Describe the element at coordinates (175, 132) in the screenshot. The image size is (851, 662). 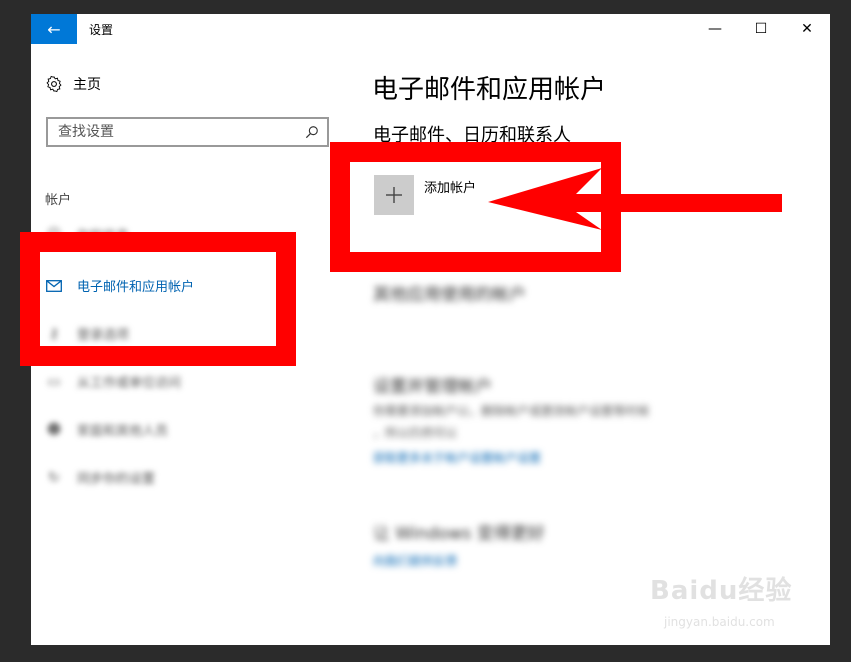
I see `search-input` at that location.